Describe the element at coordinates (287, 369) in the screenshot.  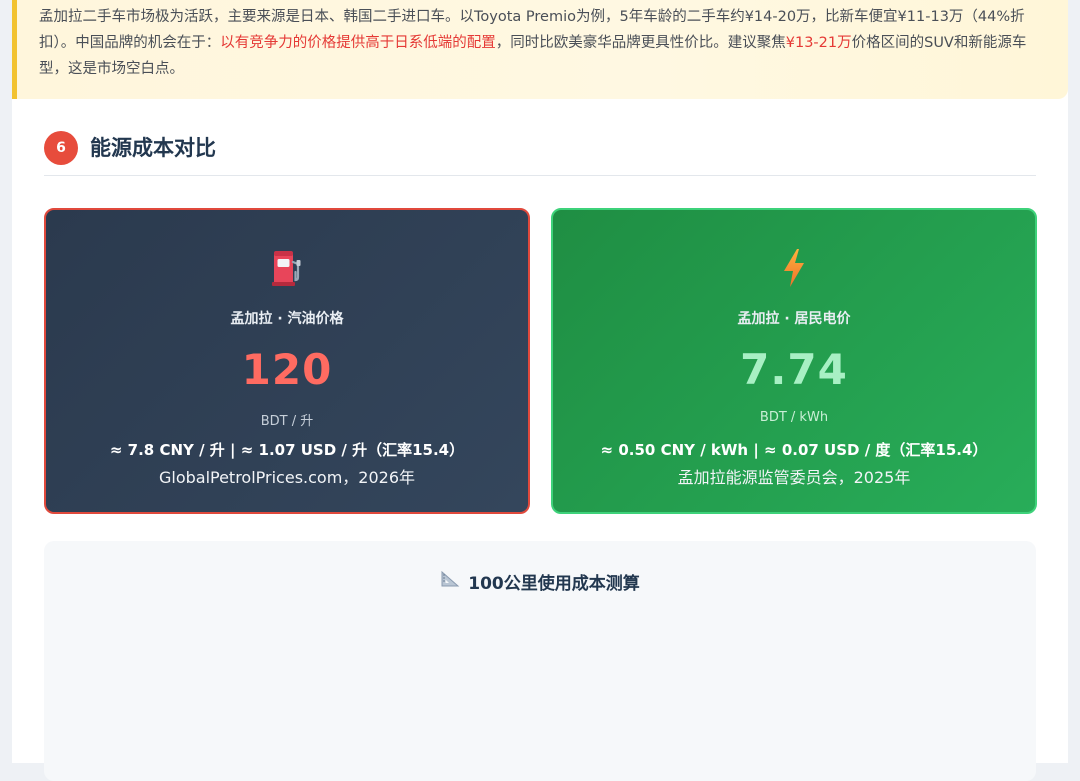
I see `fuel-price-value: 120` at that location.